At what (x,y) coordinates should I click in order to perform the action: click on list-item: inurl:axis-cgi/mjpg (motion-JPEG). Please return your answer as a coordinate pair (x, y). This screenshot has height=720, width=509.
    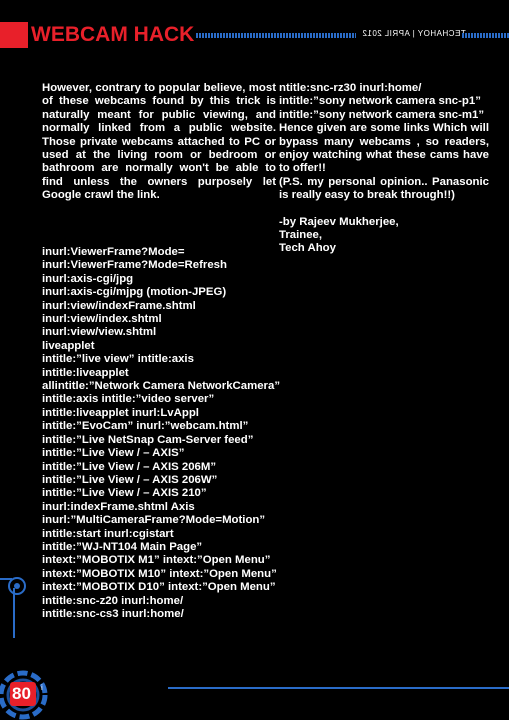
    Looking at the image, I should click on (134, 292).